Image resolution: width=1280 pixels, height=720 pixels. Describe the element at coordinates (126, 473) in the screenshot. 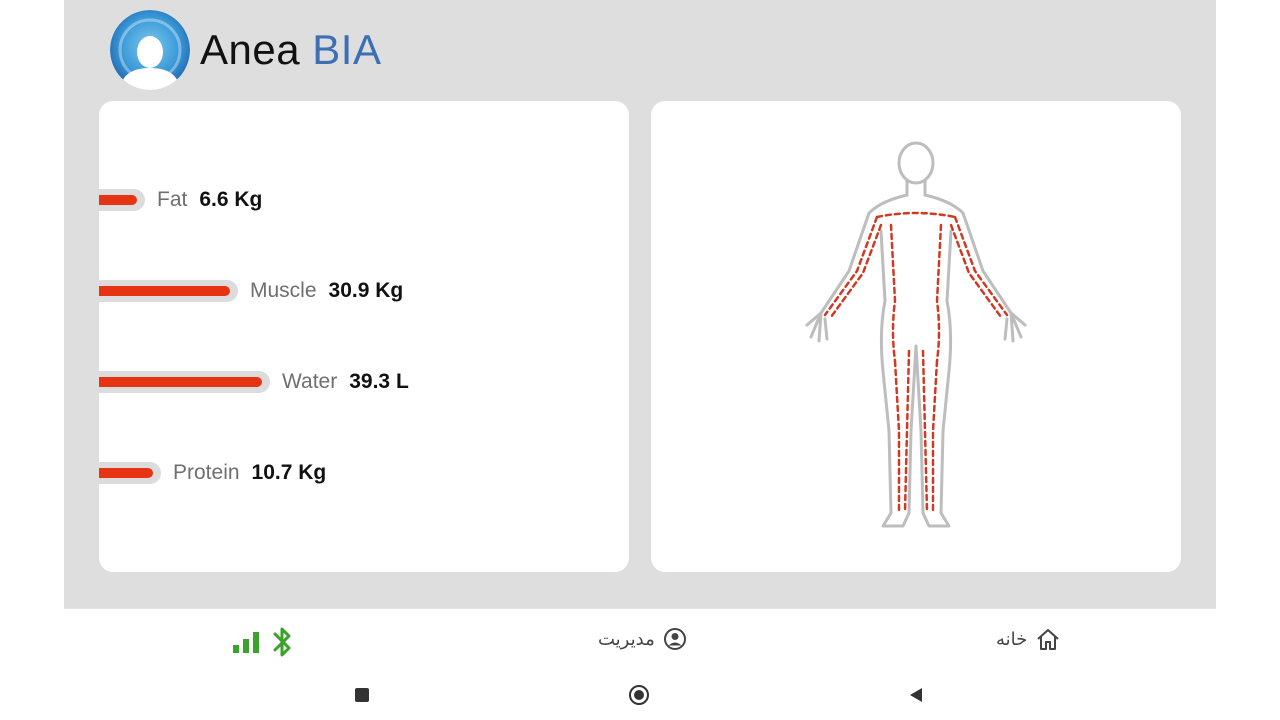

I see `protein-bar-fill` at that location.